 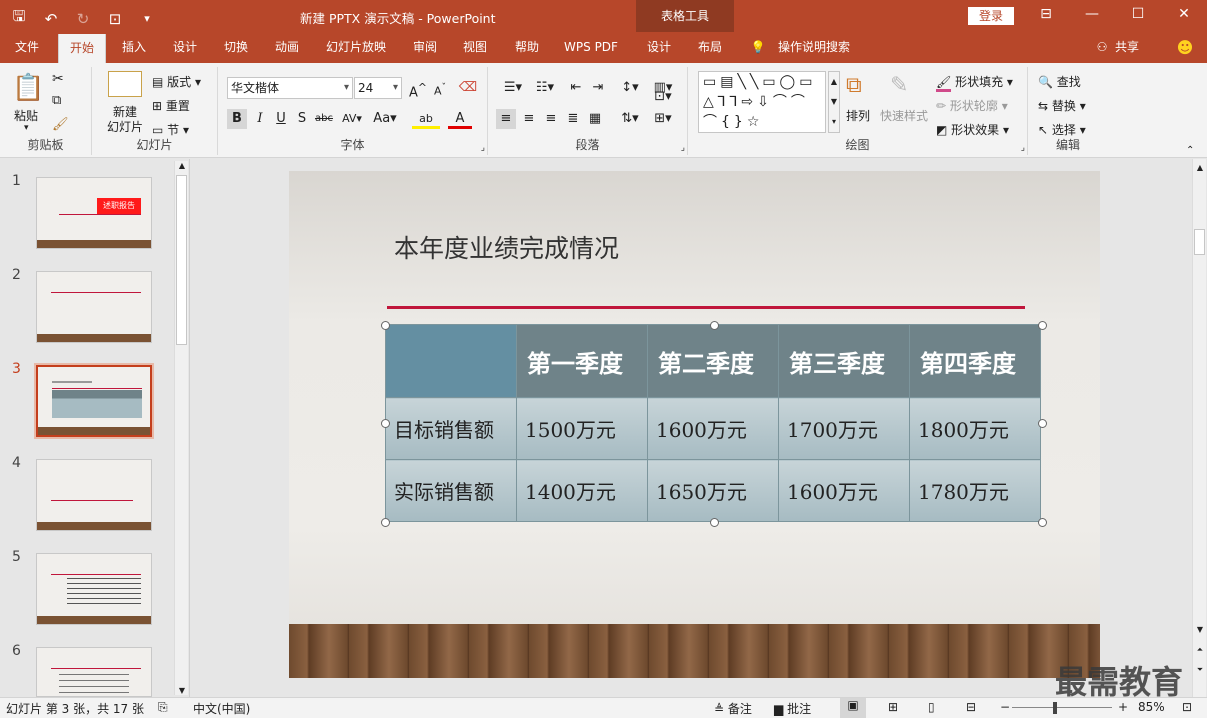 What do you see at coordinates (506, 247) in the screenshot?
I see `slide-title: 本年度业绩完成情况` at bounding box center [506, 247].